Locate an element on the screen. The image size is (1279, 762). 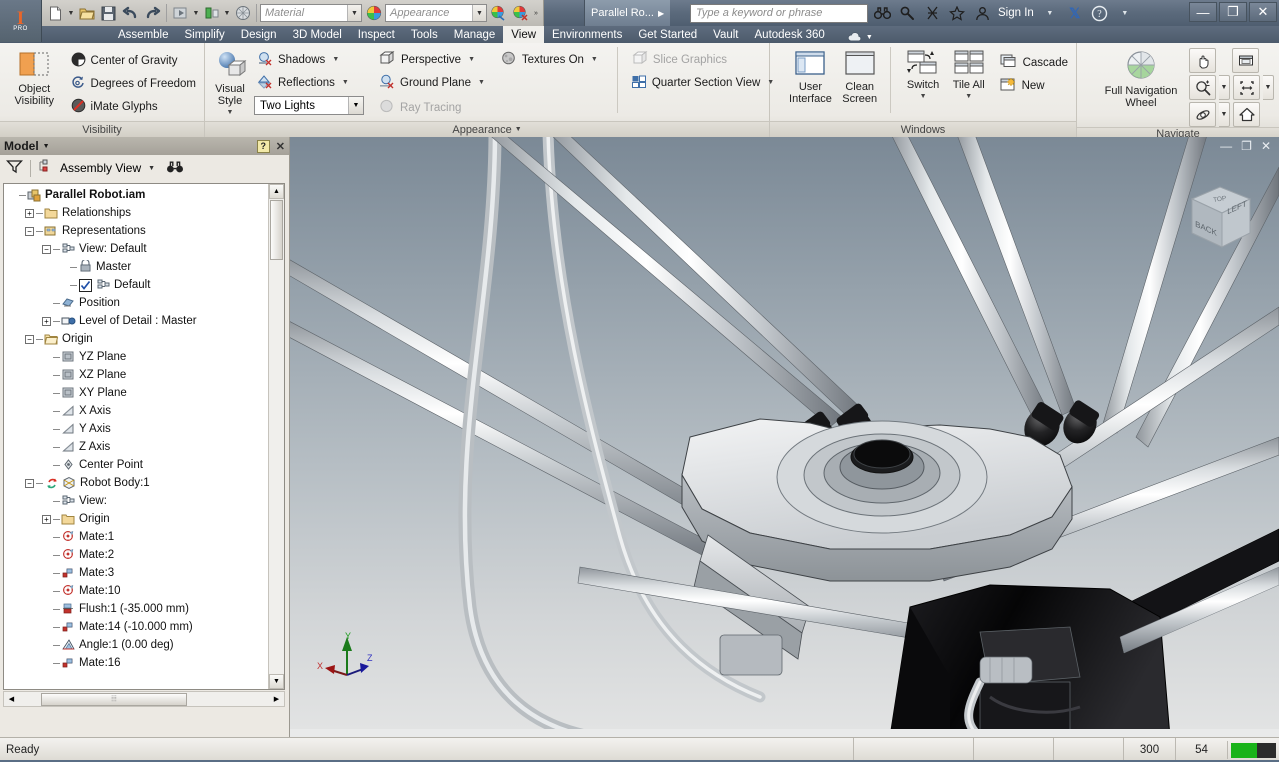
filter-icon is located at coordinates (14, 168).